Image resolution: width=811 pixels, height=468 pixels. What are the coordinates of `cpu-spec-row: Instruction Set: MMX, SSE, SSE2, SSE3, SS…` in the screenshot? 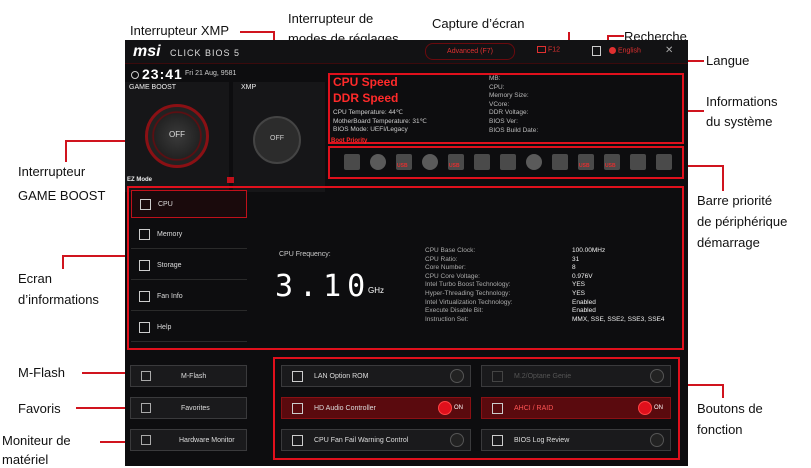 It's located at (547, 320).